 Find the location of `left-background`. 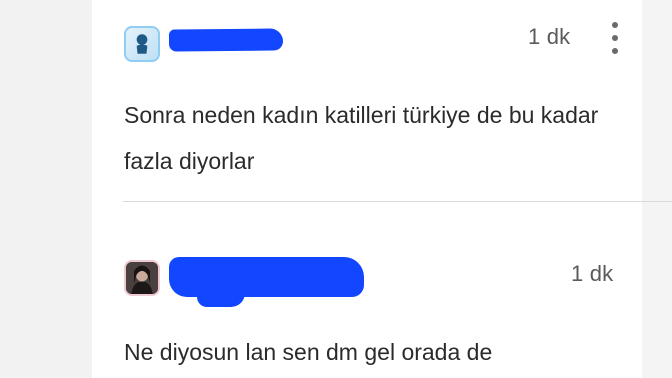

left-background is located at coordinates (46, 189).